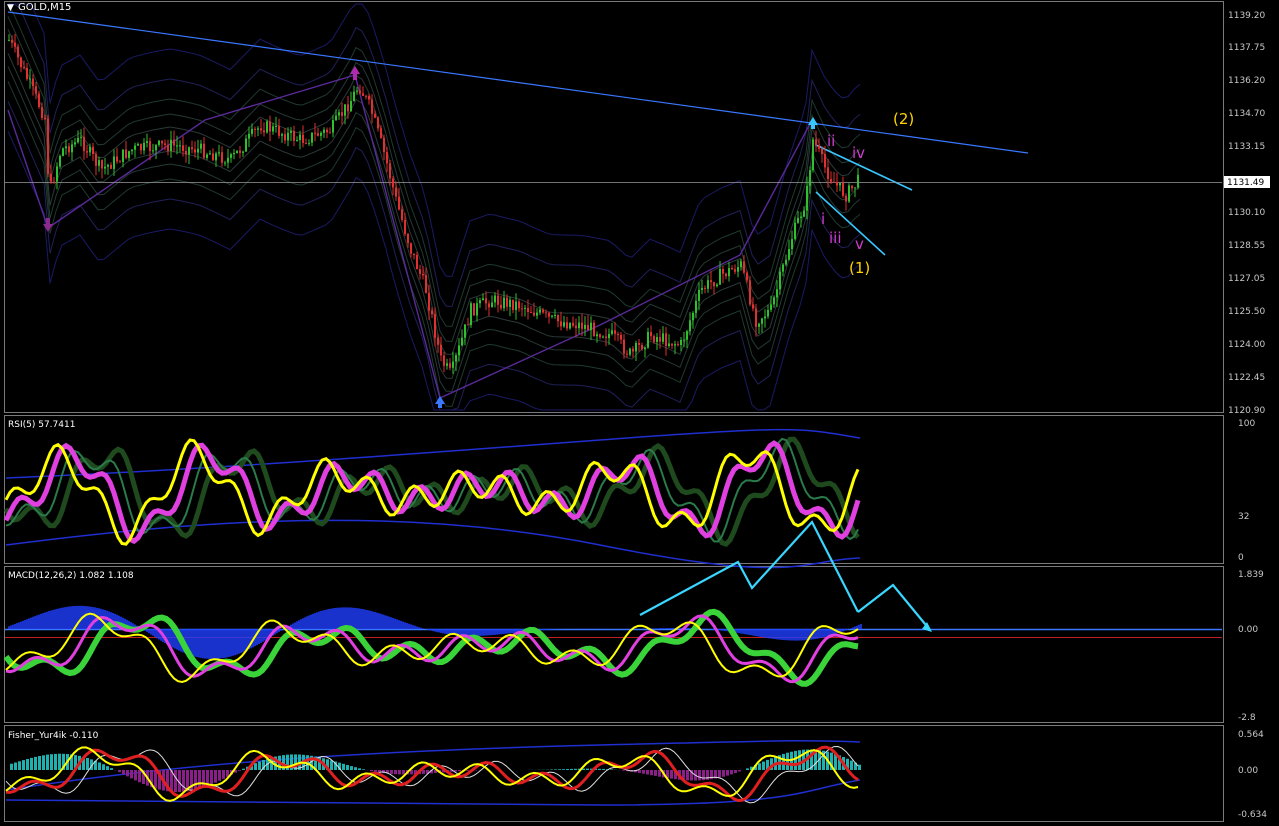  I want to click on fisher-tick: -0.634, so click(1252, 815).